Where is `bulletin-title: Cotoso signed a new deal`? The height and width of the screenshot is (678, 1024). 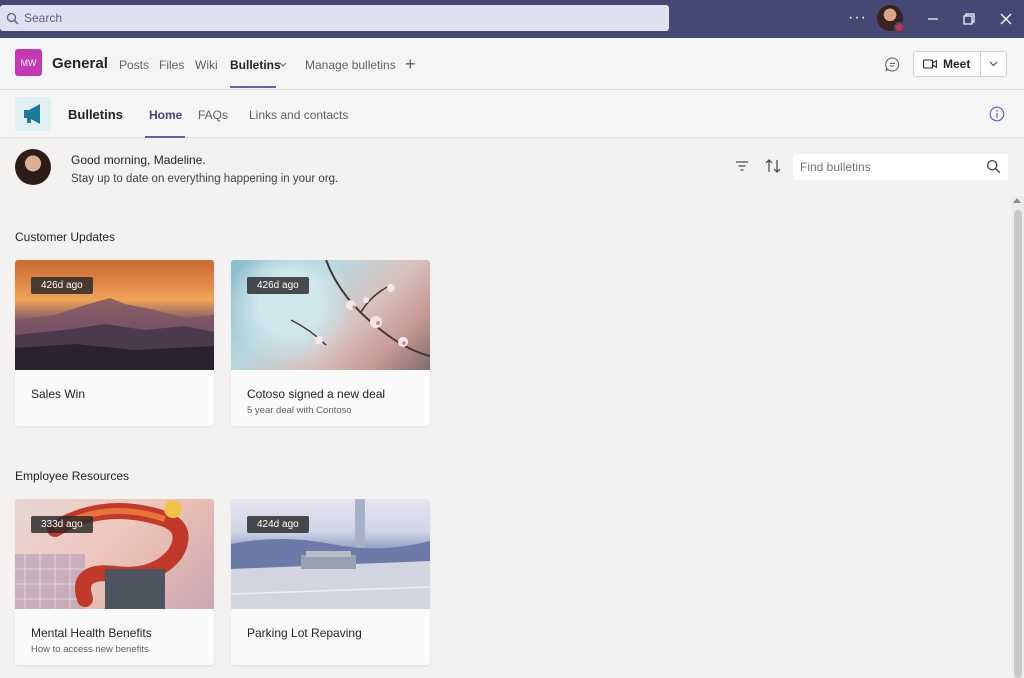
bulletin-title: Cotoso signed a new deal is located at coordinates (316, 394).